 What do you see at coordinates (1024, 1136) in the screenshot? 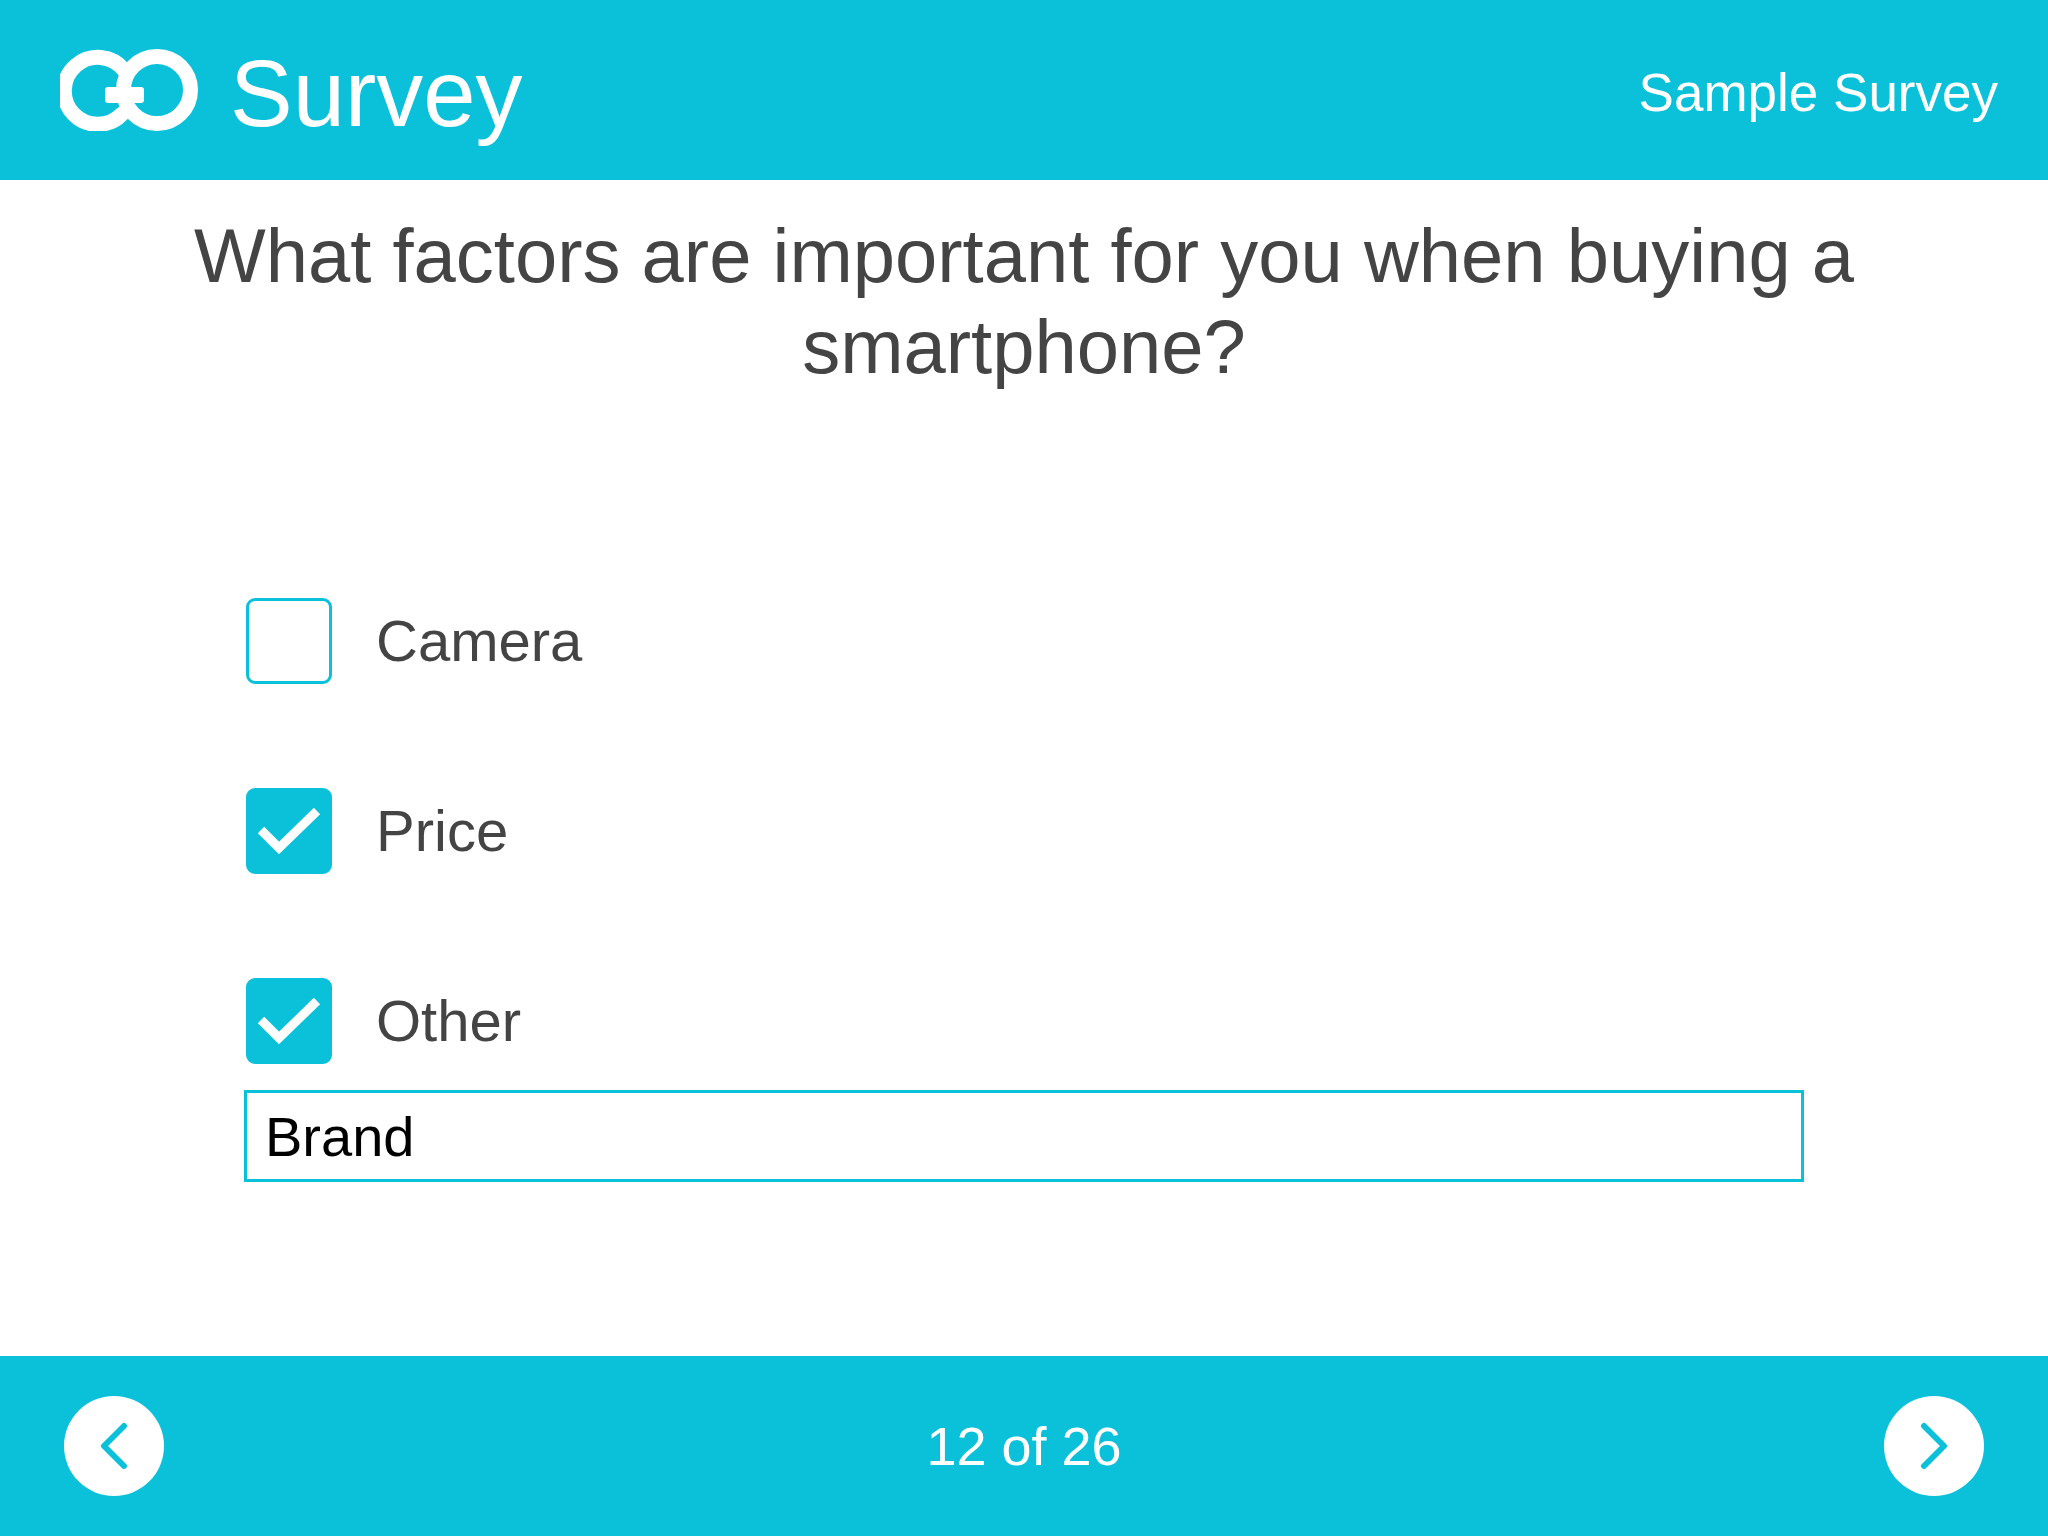
I see `other-text-field: Brand` at bounding box center [1024, 1136].